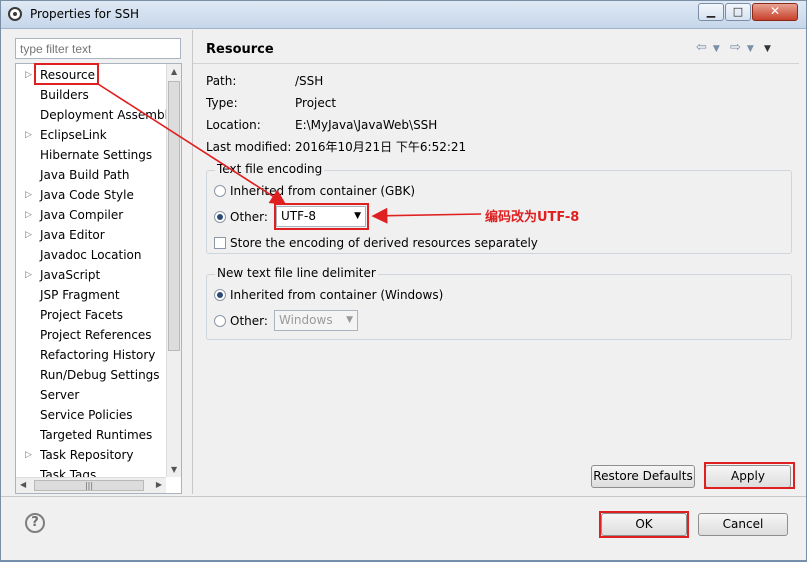 This screenshot has width=807, height=562. What do you see at coordinates (289, 153) in the screenshot?
I see `annotation-arrows` at bounding box center [289, 153].